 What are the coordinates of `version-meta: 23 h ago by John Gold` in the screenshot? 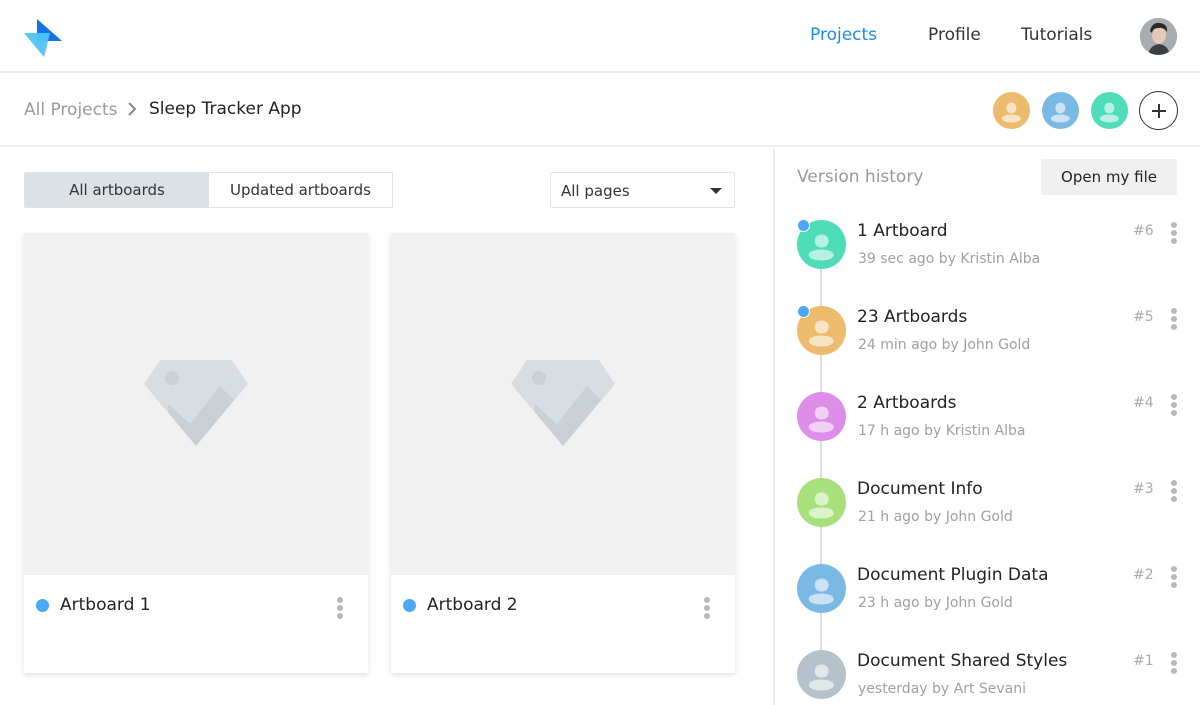 It's located at (935, 603).